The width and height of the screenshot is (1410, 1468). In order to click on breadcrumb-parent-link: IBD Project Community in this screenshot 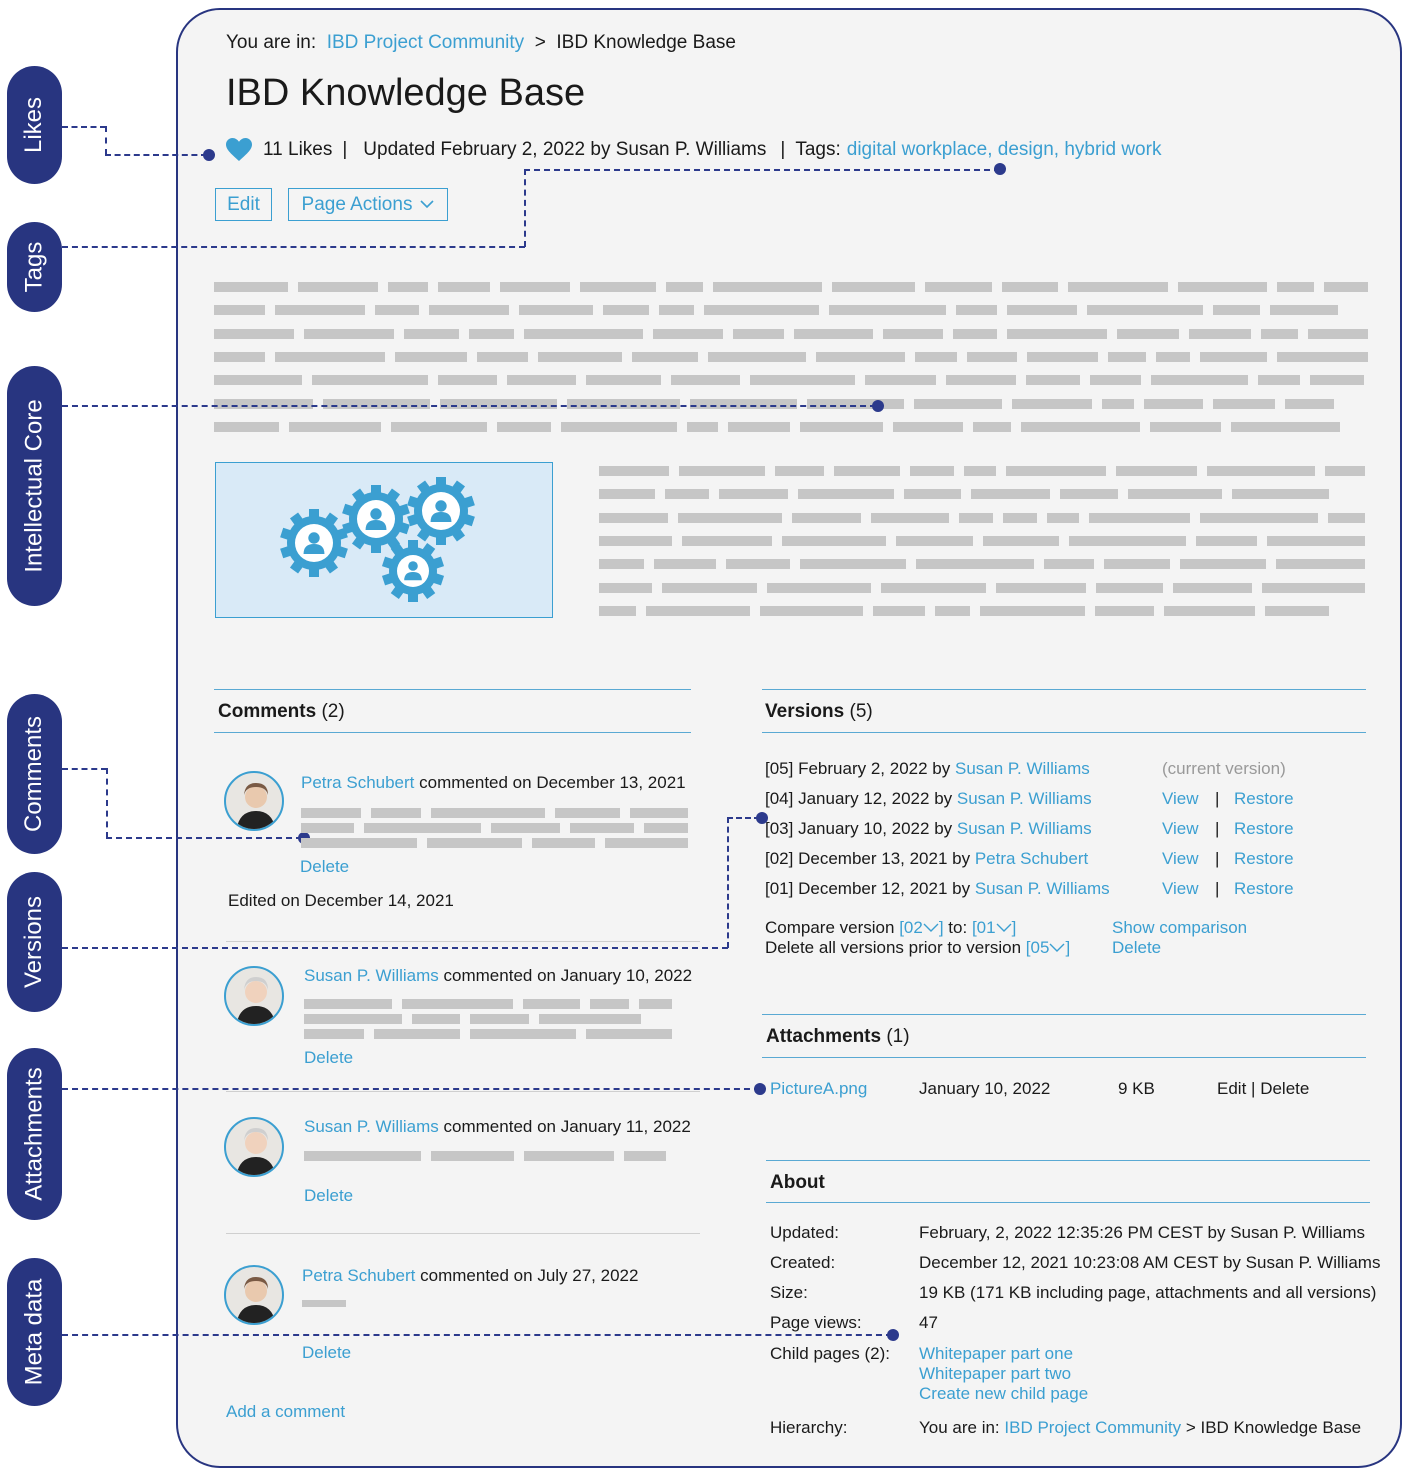, I will do `click(425, 42)`.